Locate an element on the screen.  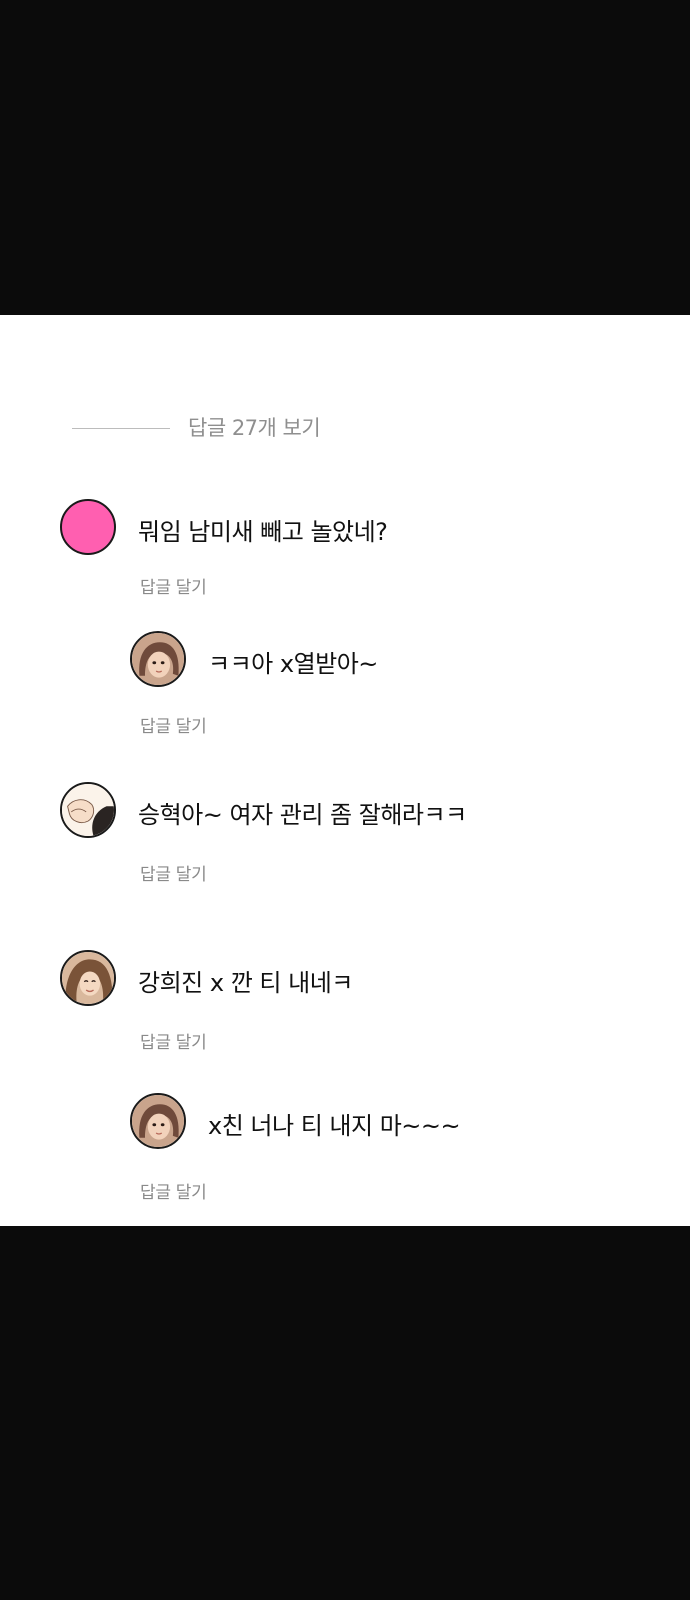
long-hair-character-avatar-icon is located at coordinates (88, 978).